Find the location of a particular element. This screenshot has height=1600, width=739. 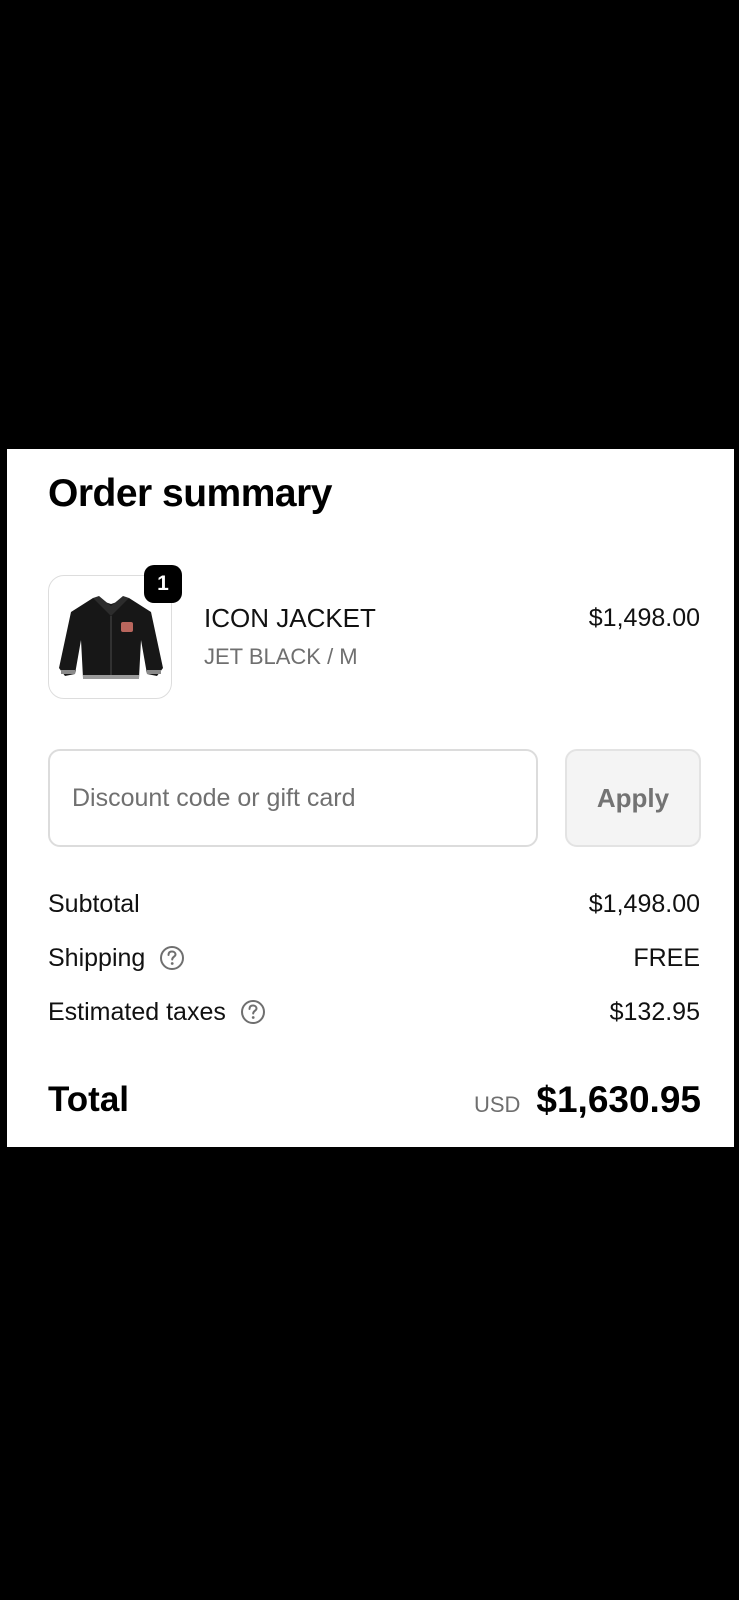

subtotal-value: $1,498.00 is located at coordinates (644, 904).